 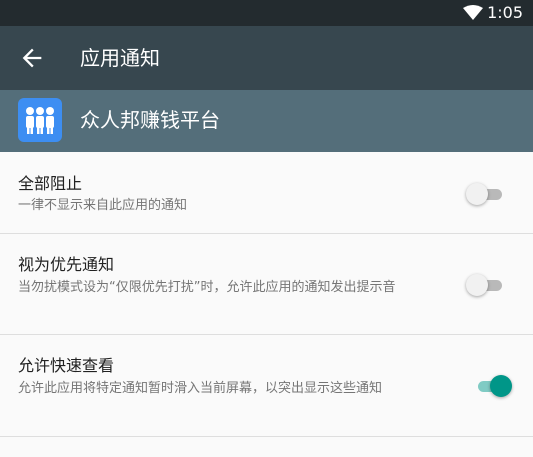 I want to click on block-all-toggle, so click(x=486, y=194).